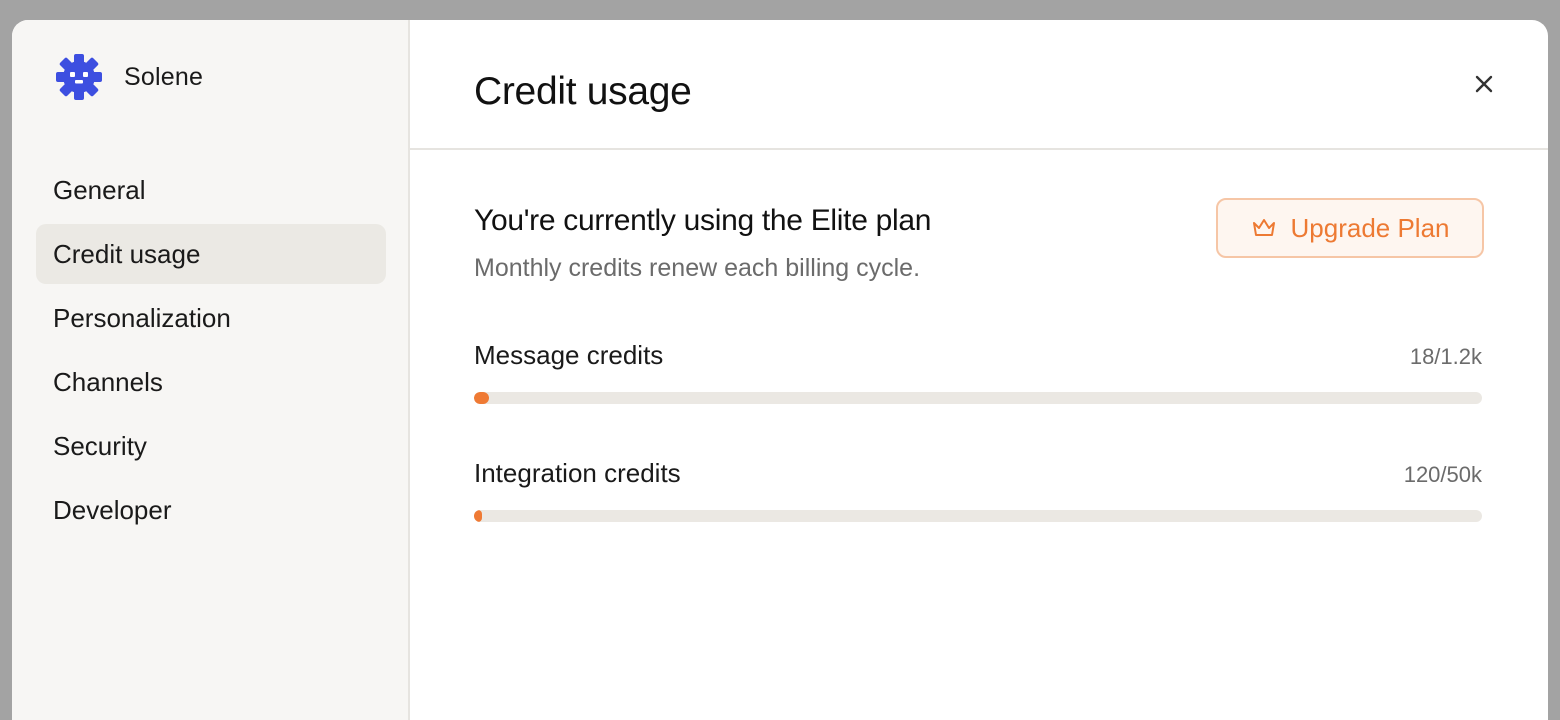 The height and width of the screenshot is (720, 1560). I want to click on upgrade-plan-button: Upgrade Plan, so click(1350, 228).